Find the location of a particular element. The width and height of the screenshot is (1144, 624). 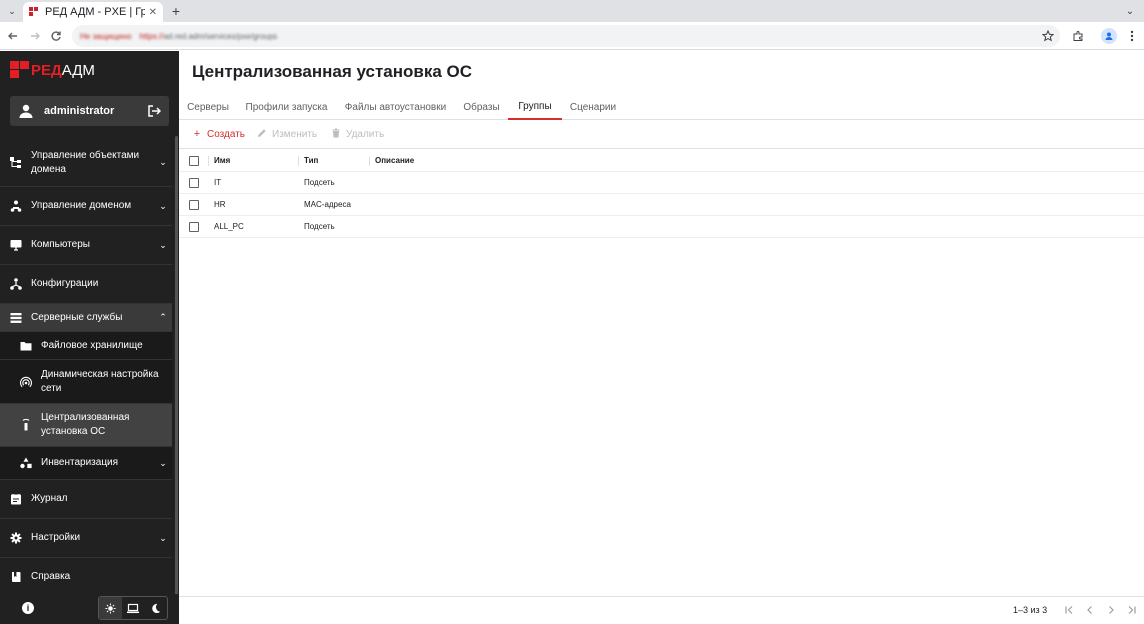

browser-menu-icon is located at coordinates (1132, 36).